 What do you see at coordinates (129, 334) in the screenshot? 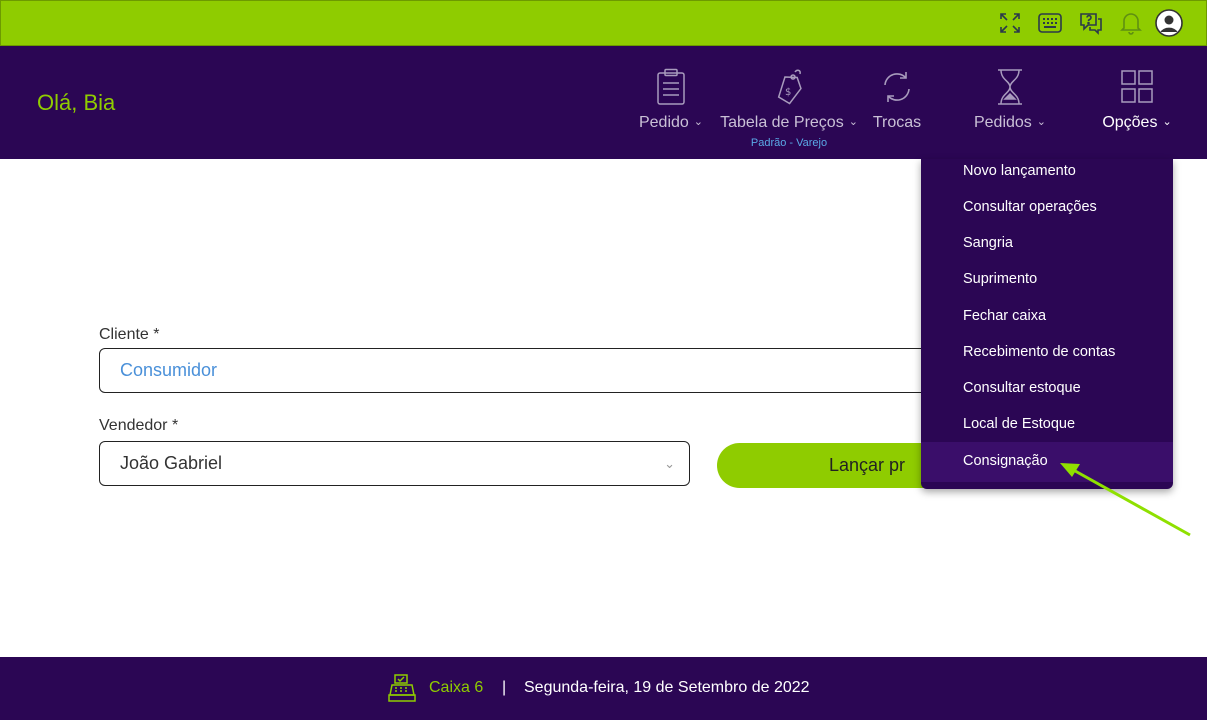
I see `cliente-label: Cliente *` at bounding box center [129, 334].